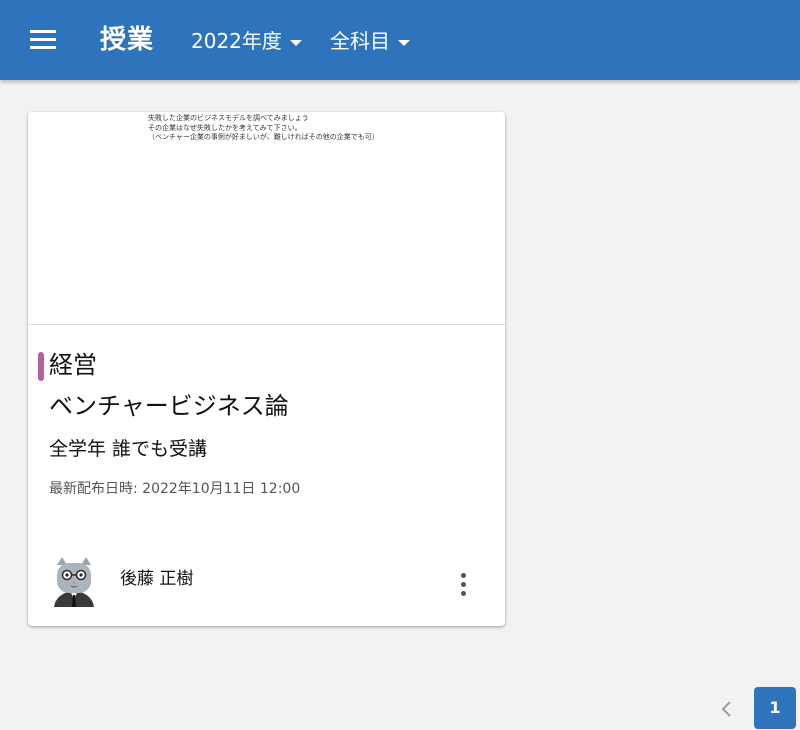 This screenshot has width=800, height=730. Describe the element at coordinates (225, 128) in the screenshot. I see `preview-line: その企業はなぜ失敗したかを考えてみて下さい。` at that location.